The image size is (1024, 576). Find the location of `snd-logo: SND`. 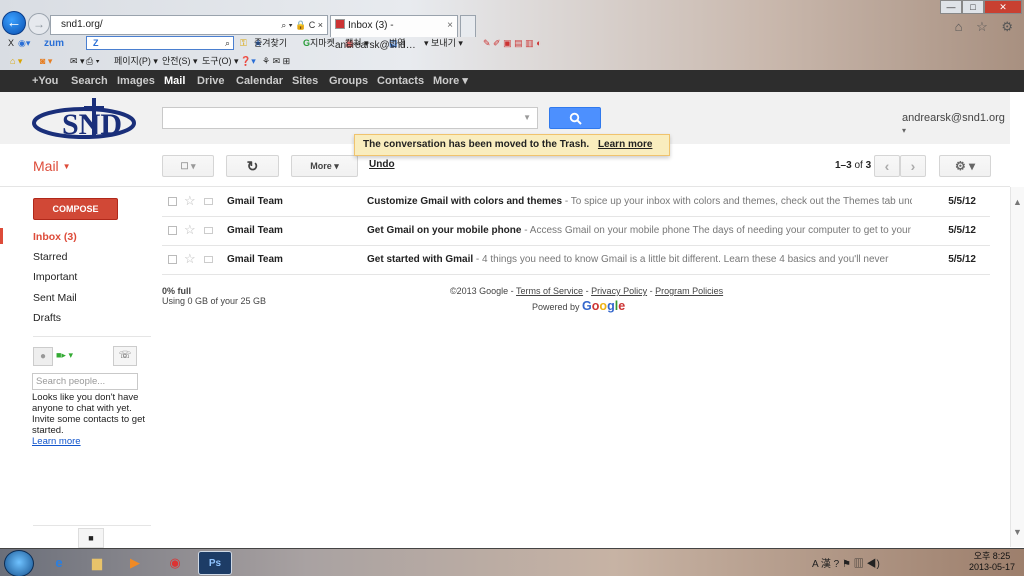

snd-logo: SND is located at coordinates (85, 120).